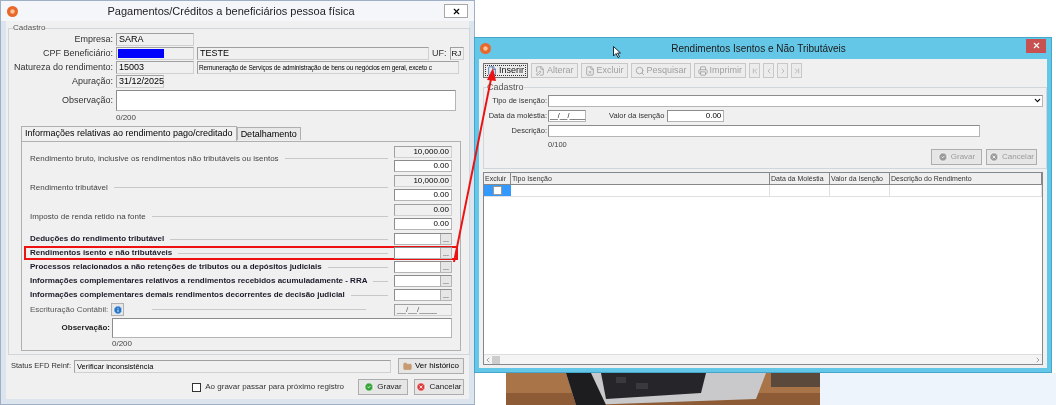 Image resolution: width=1056 pixels, height=405 pixels. I want to click on horizontal-scrollbar, so click(763, 359).